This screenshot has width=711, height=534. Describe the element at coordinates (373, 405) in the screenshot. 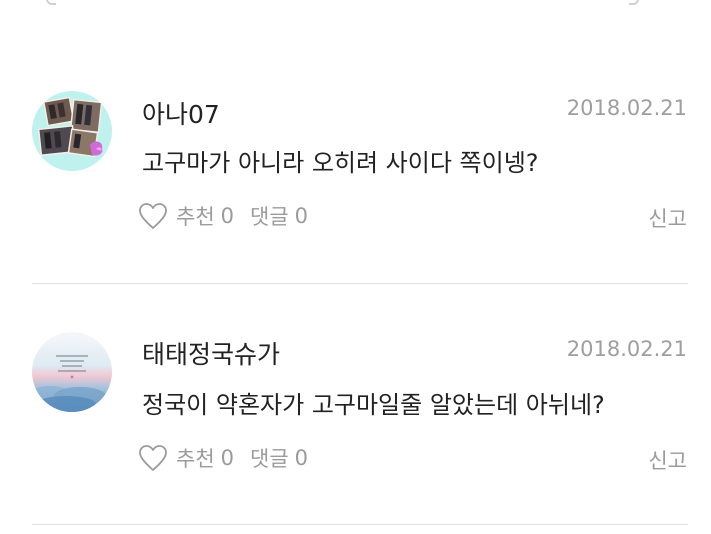

I see `comment-text: 정국이 약혼자가 고구마일줄 알았는데 아뉘네?` at that location.